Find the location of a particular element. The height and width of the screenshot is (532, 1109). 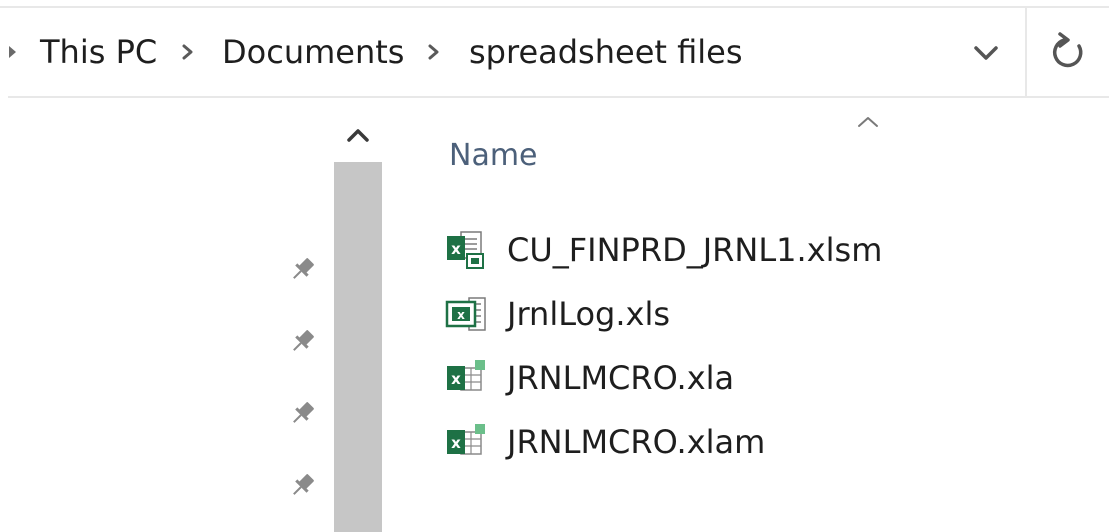

breadcrumb-overflow-arrow-icon is located at coordinates (13, 52).